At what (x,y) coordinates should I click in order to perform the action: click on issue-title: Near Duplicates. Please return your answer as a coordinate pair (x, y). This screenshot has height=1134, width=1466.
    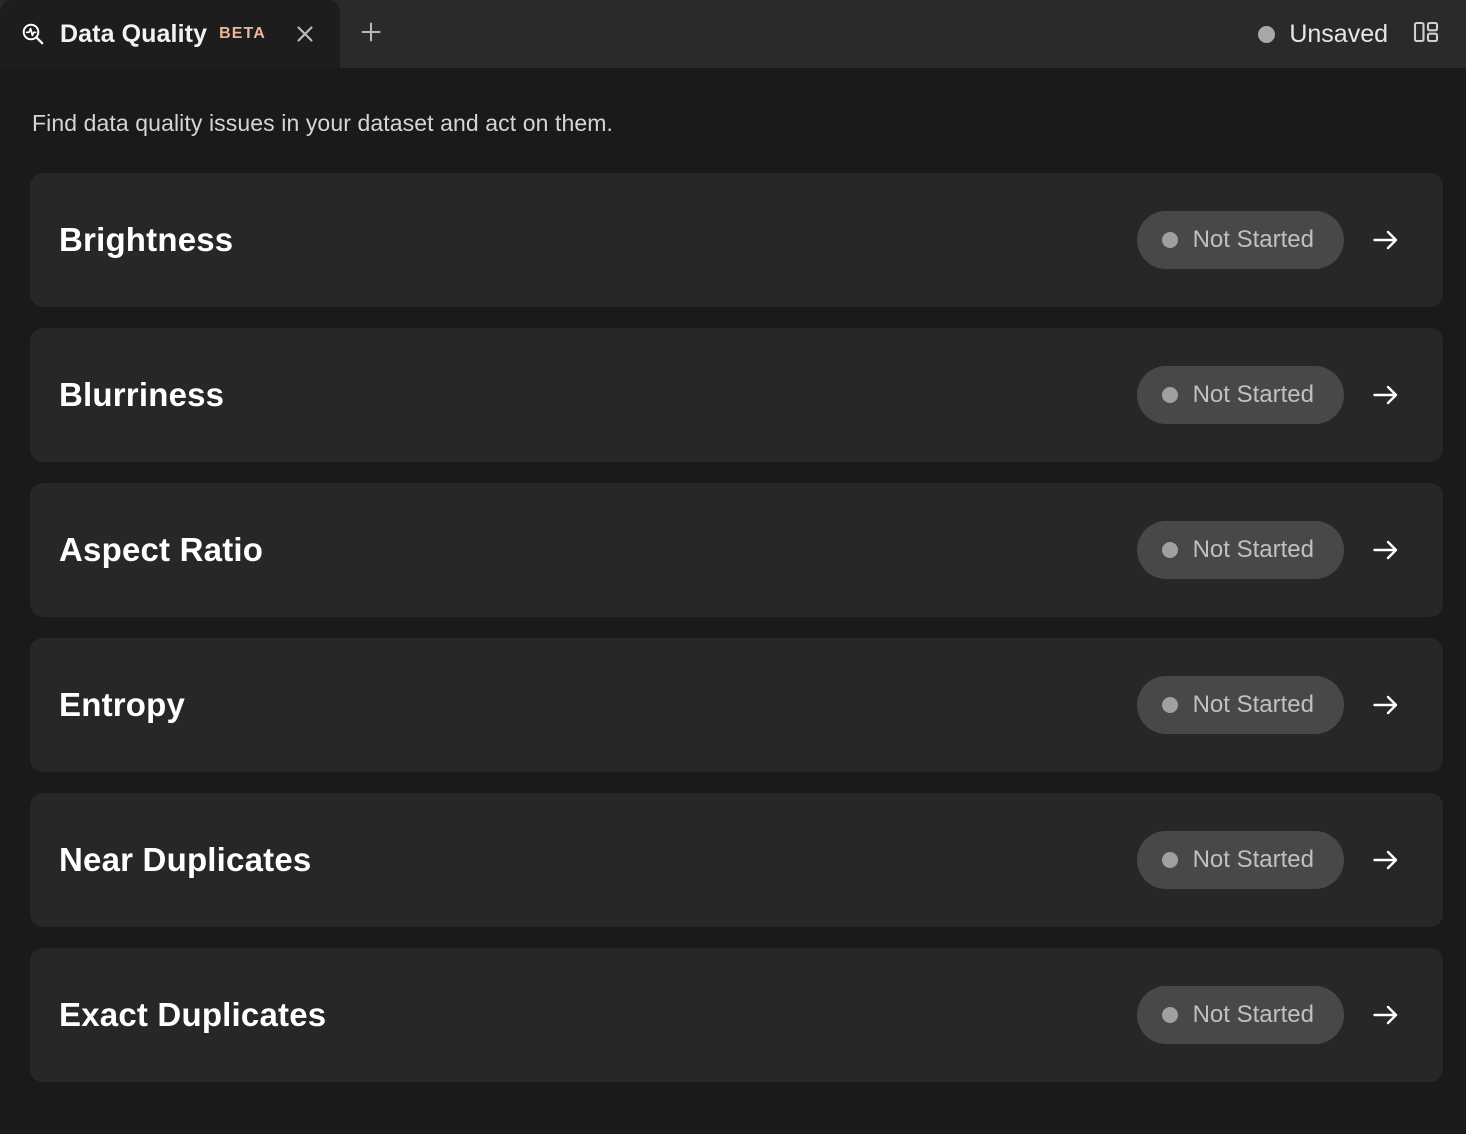
    Looking at the image, I should click on (185, 859).